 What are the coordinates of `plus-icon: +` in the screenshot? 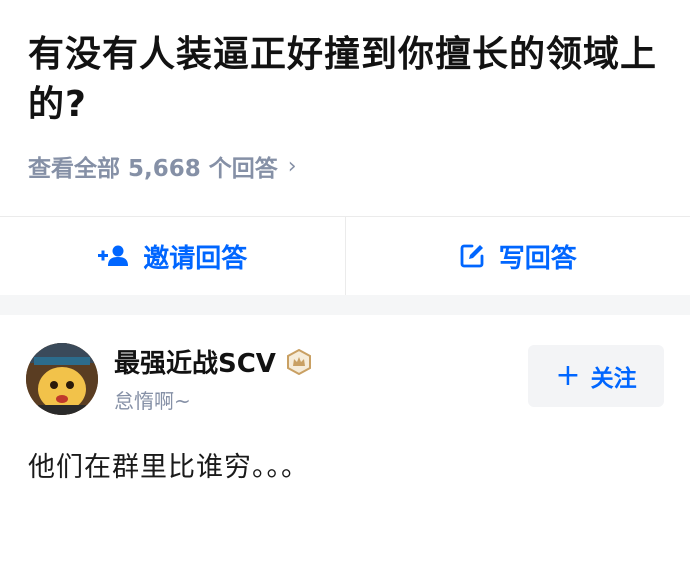 It's located at (568, 375).